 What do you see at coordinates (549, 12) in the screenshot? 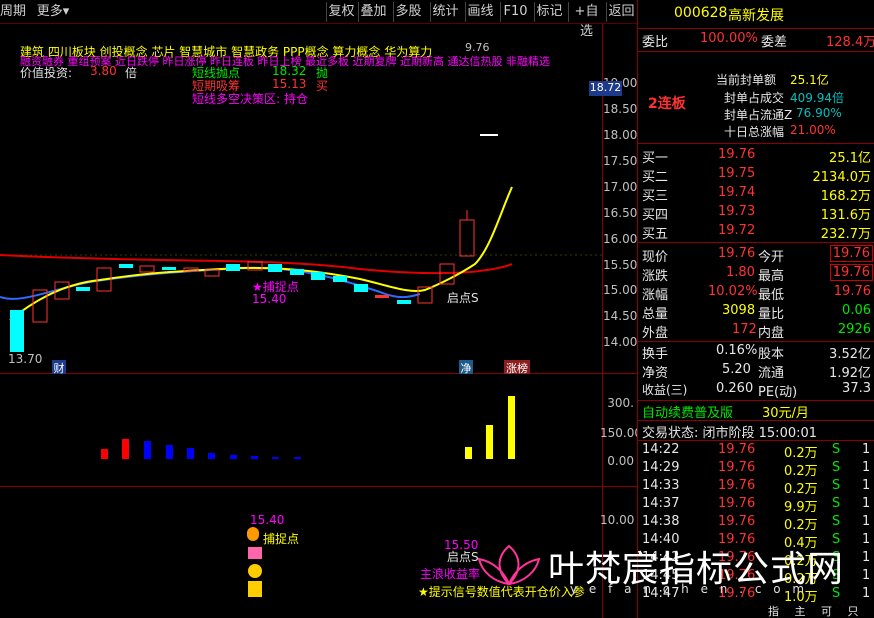
I see `mark-button: 标记` at bounding box center [549, 12].